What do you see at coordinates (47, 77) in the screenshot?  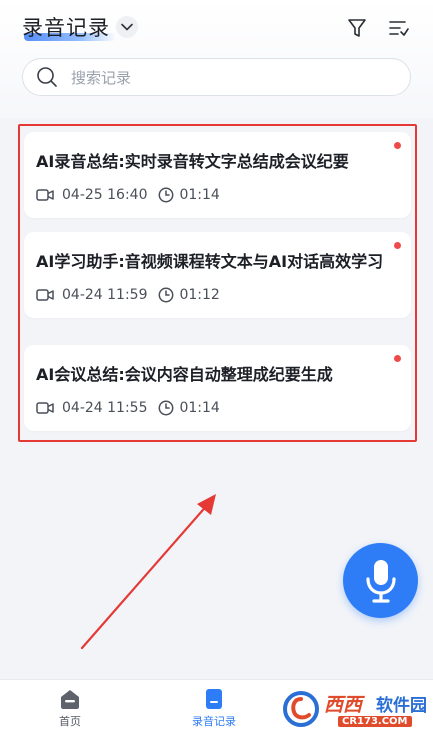 I see `search-icon` at bounding box center [47, 77].